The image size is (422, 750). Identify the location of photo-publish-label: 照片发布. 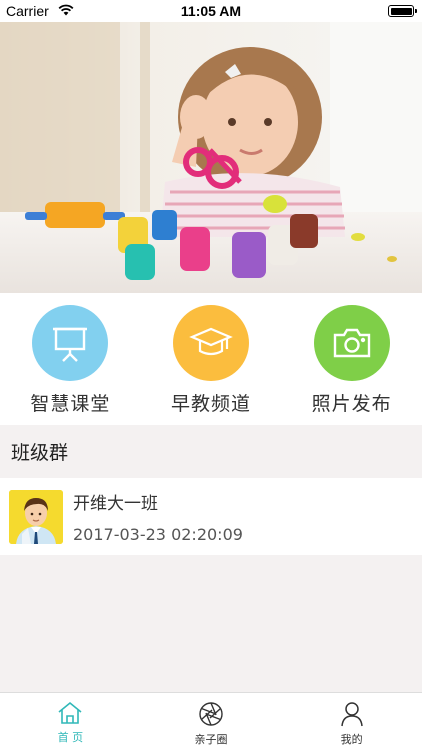
(351, 404).